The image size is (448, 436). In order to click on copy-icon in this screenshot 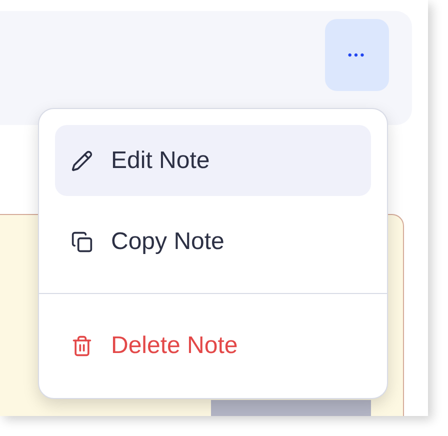, I will do `click(82, 241)`.